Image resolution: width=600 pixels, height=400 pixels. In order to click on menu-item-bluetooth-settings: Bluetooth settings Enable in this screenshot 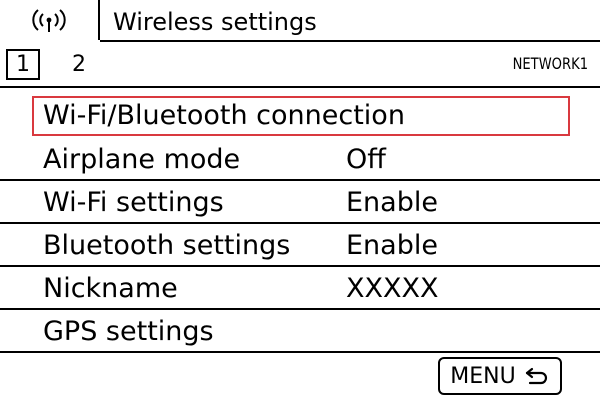, I will do `click(300, 245)`.